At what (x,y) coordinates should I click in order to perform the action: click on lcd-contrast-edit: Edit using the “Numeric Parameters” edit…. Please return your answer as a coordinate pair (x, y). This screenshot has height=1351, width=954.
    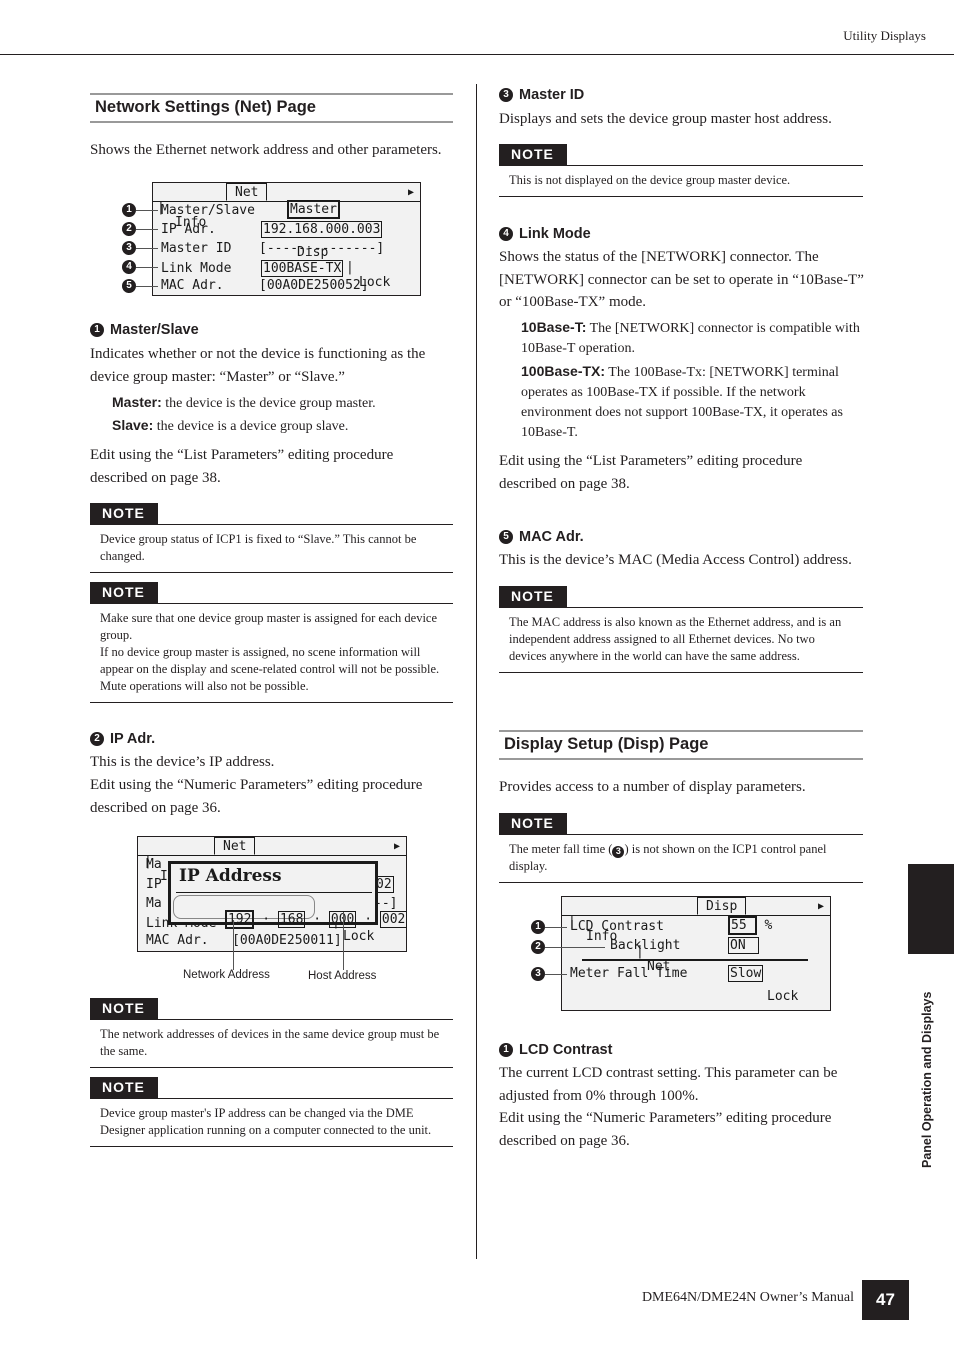
    Looking at the image, I should click on (665, 1129).